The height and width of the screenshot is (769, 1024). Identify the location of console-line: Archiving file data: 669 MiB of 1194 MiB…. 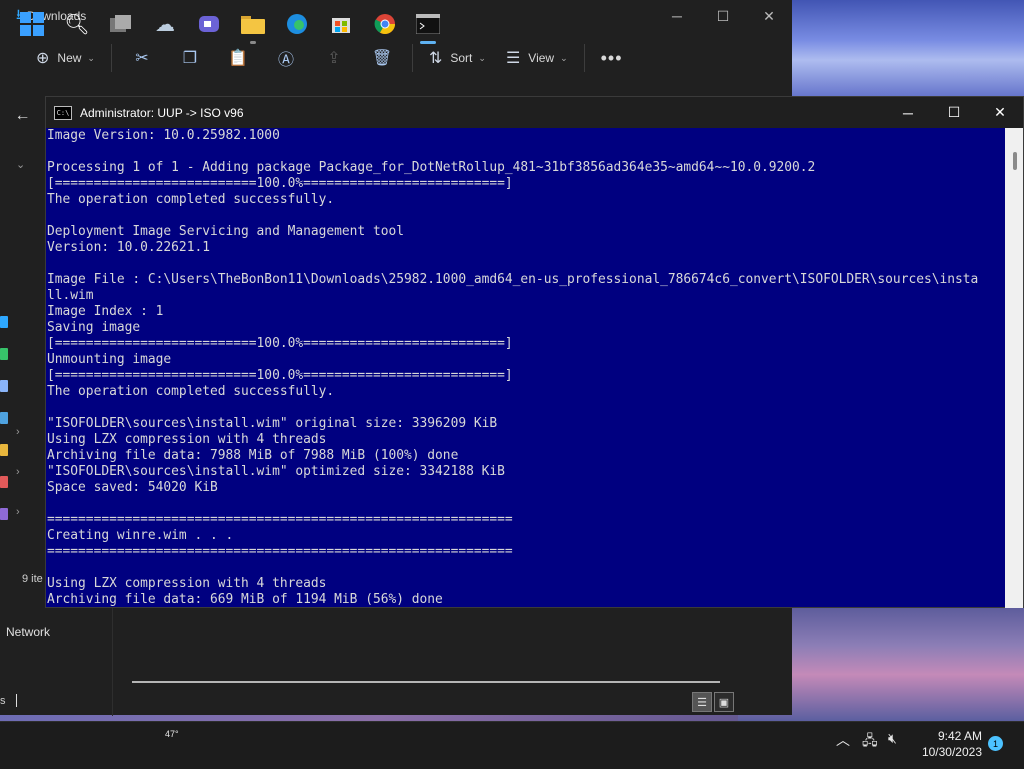
(245, 599).